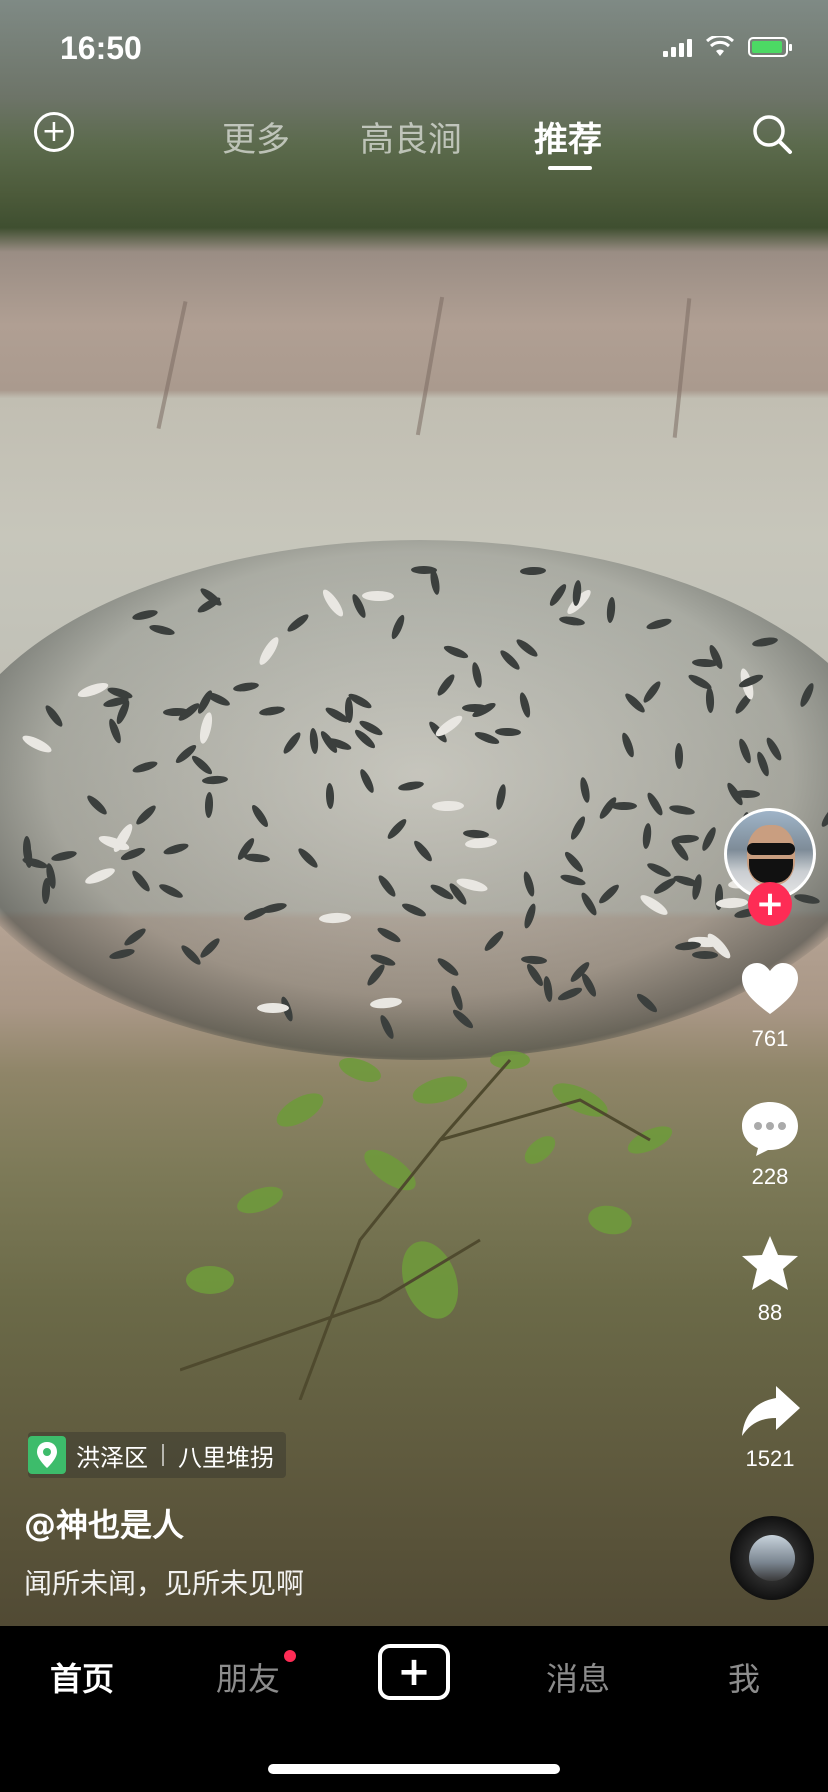 The width and height of the screenshot is (828, 1792). Describe the element at coordinates (164, 1583) in the screenshot. I see `video-caption: 闻所未闻，见所未见啊` at that location.